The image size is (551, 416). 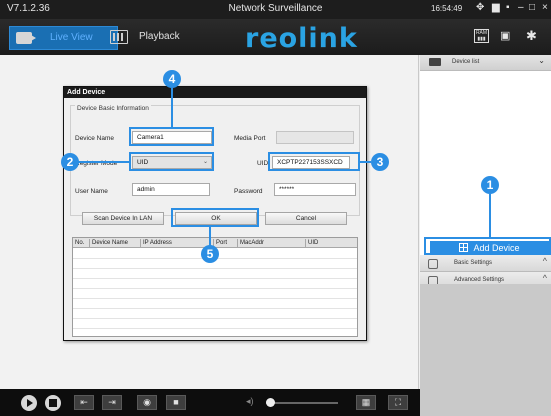 What do you see at coordinates (210, 254) in the screenshot?
I see `callout-badge-5: 5` at bounding box center [210, 254].